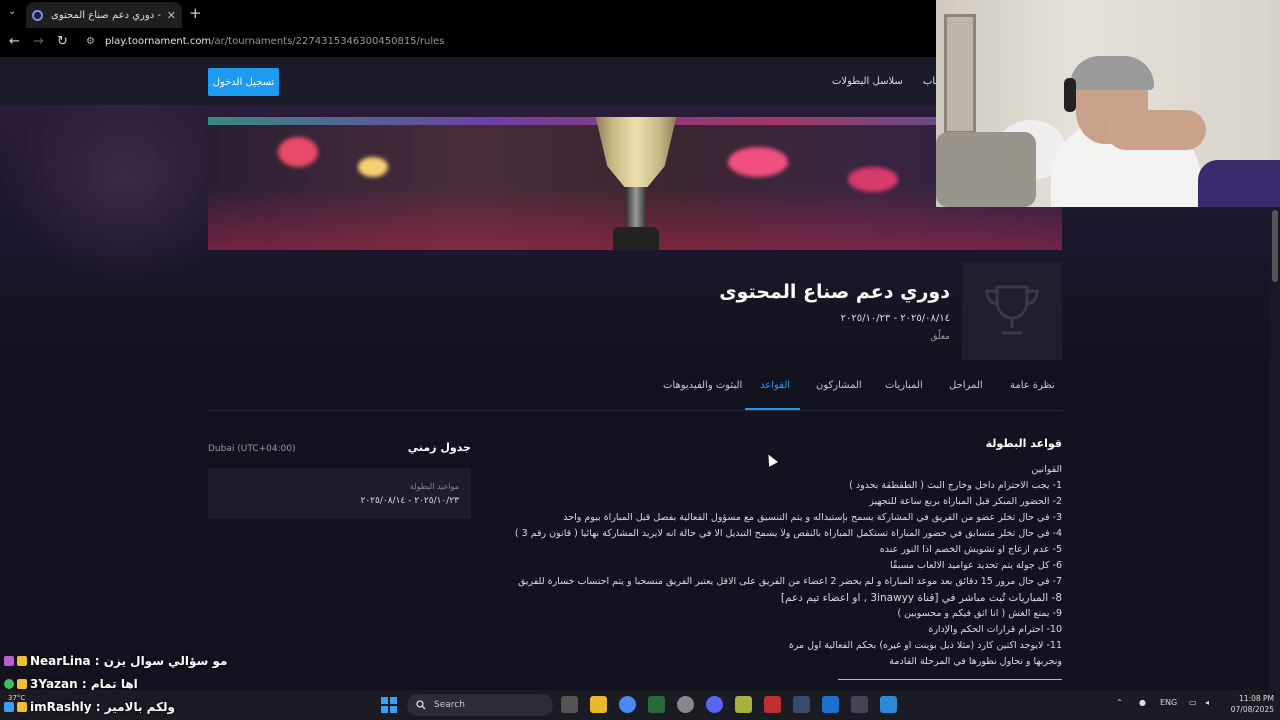  I want to click on taskbar-search: Search, so click(480, 705).